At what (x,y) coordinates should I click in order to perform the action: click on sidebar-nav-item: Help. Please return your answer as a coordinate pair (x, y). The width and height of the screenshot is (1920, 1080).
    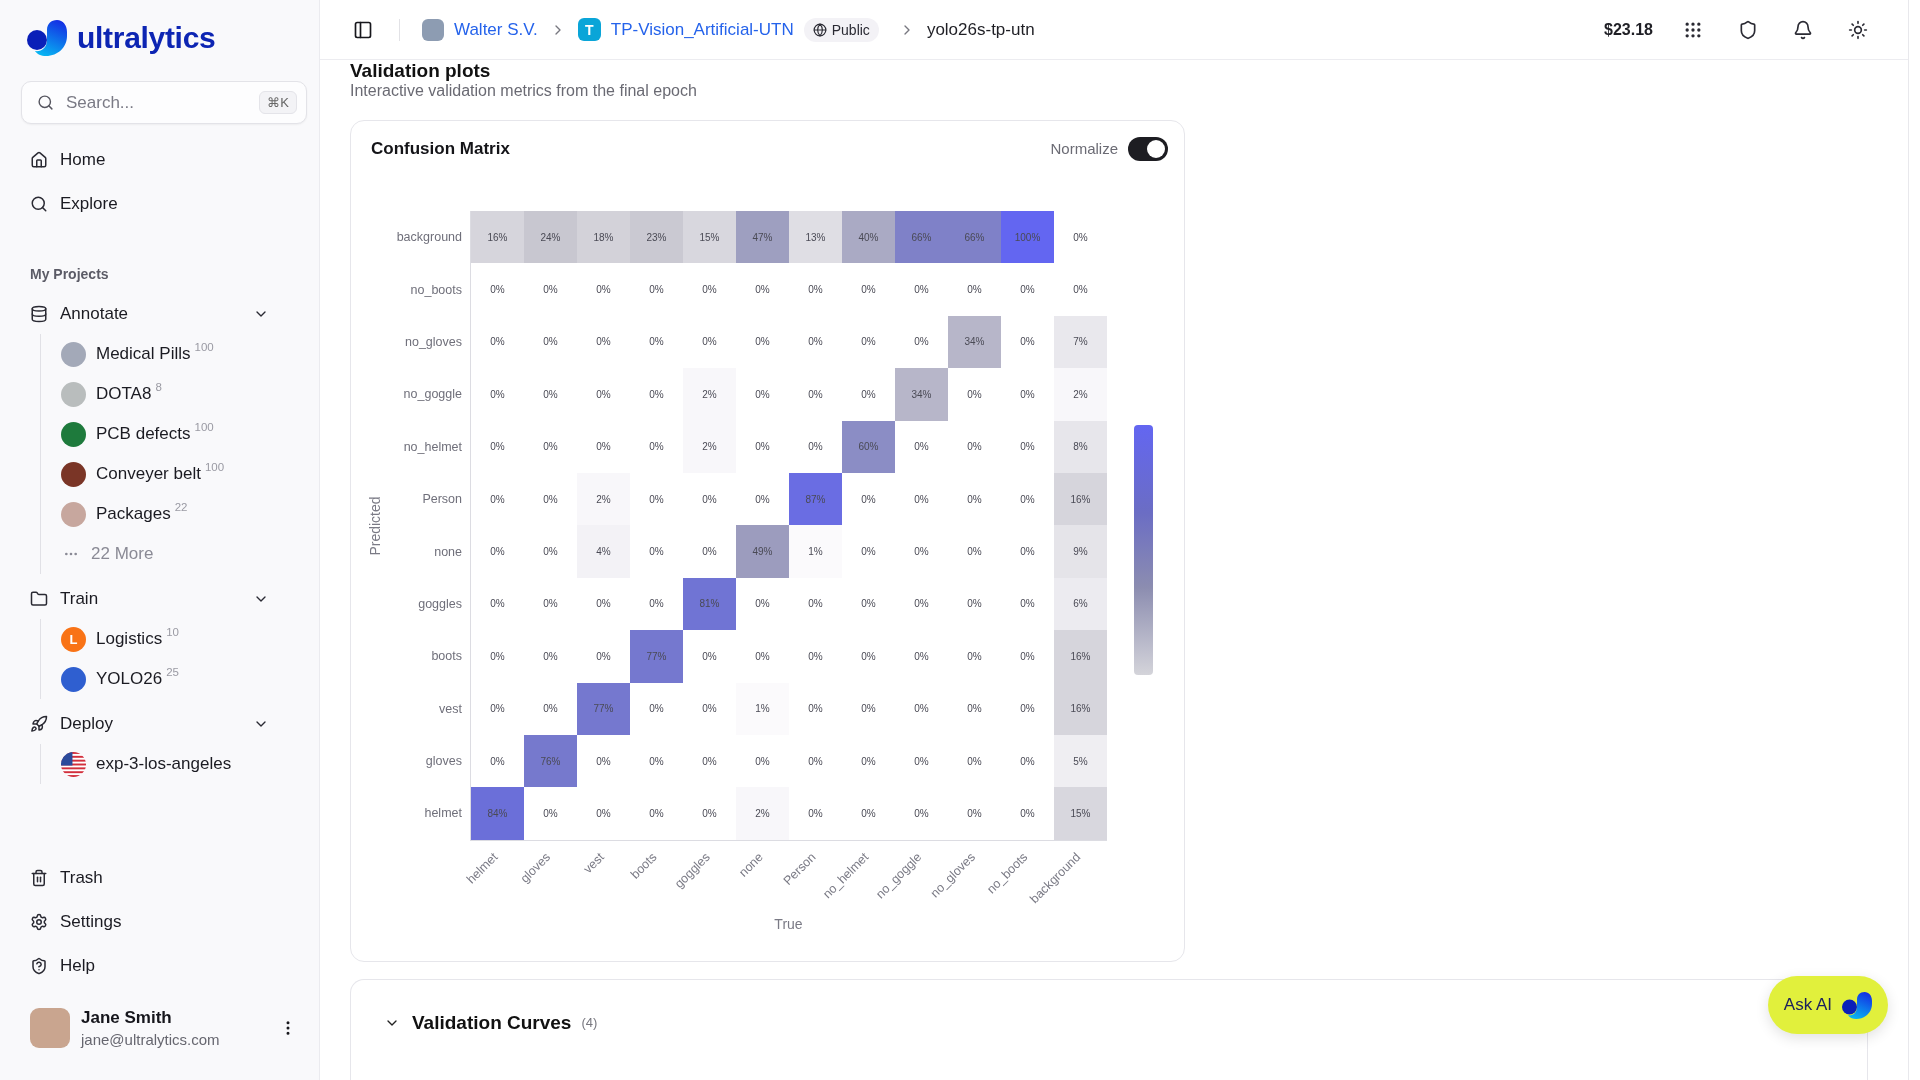
    Looking at the image, I should click on (162, 966).